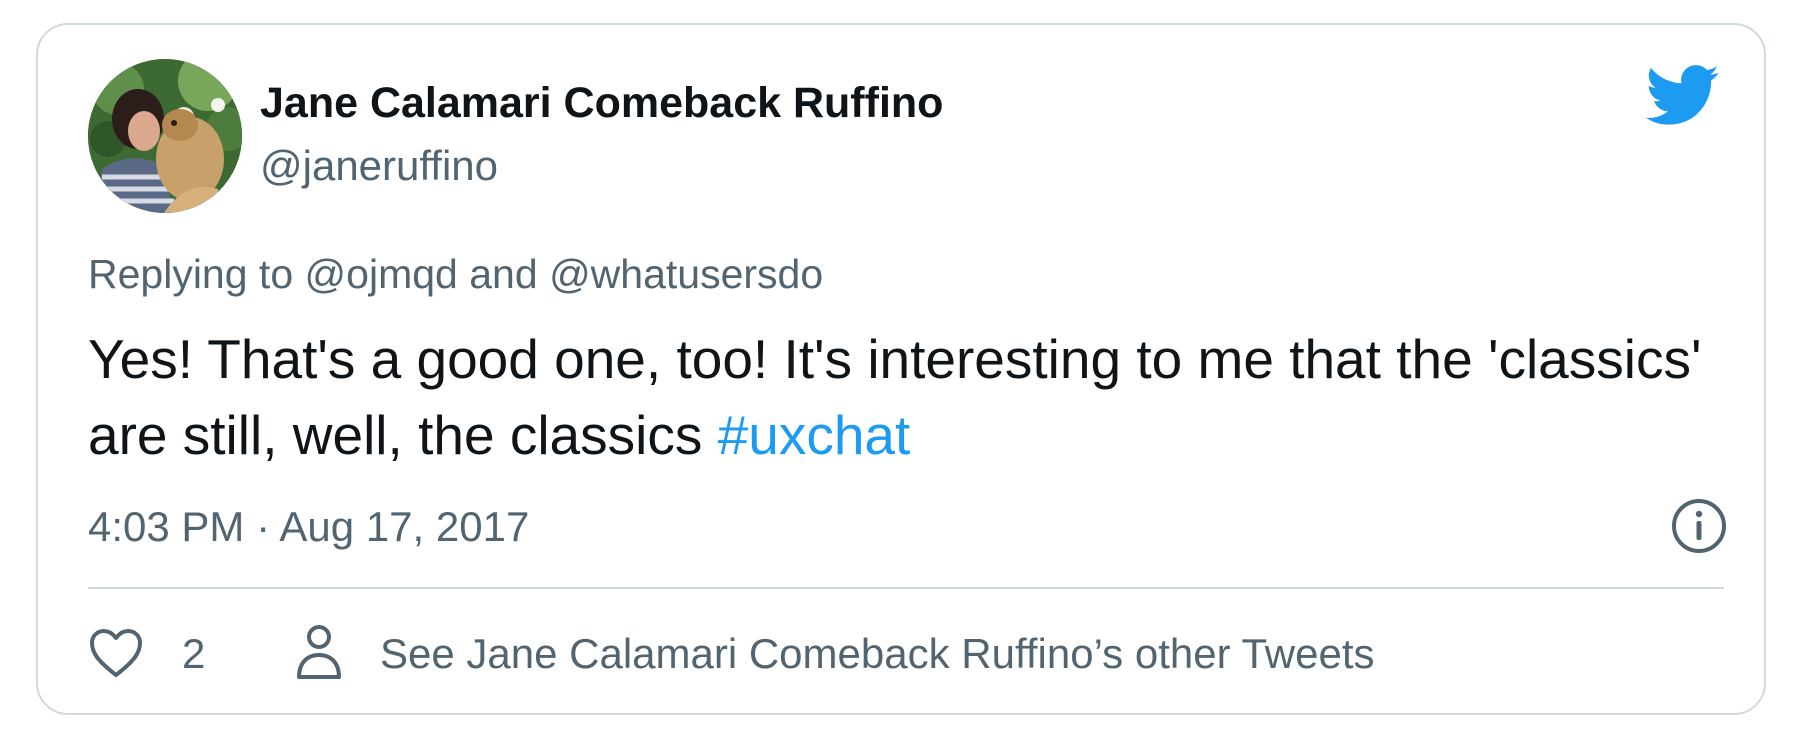 Image resolution: width=1800 pixels, height=744 pixels. I want to click on like-count: 2, so click(193, 654).